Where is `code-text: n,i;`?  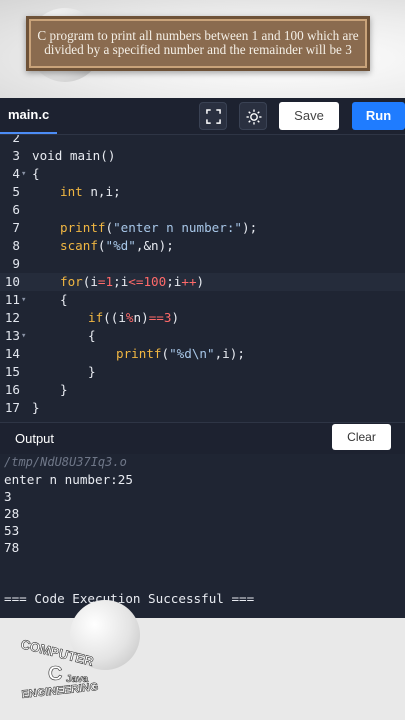
code-text: n,i; is located at coordinates (101, 191).